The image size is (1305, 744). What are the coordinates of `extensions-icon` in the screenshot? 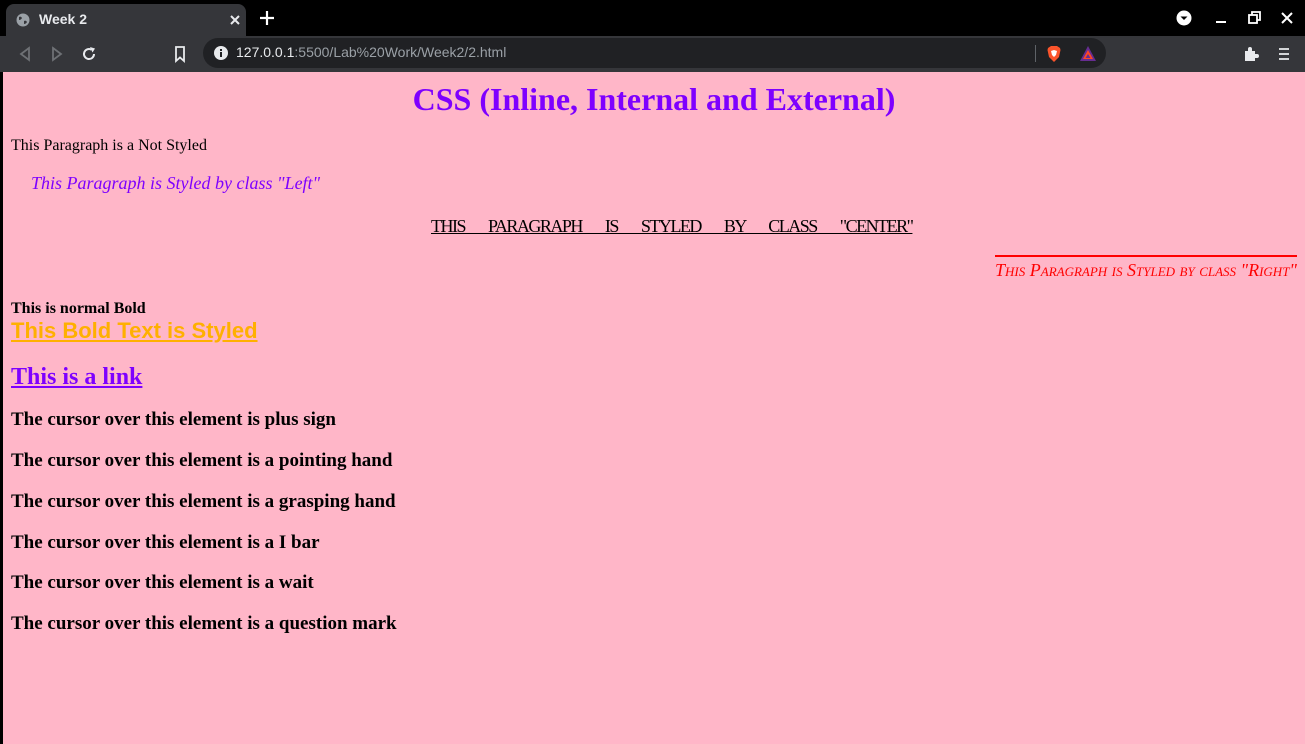 It's located at (1251, 54).